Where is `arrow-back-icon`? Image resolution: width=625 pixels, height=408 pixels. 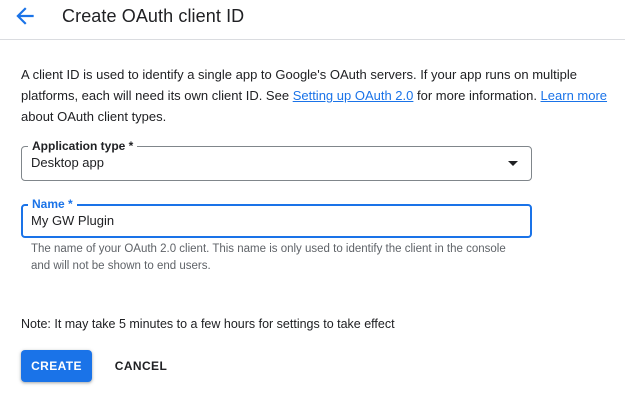
arrow-back-icon is located at coordinates (25, 16).